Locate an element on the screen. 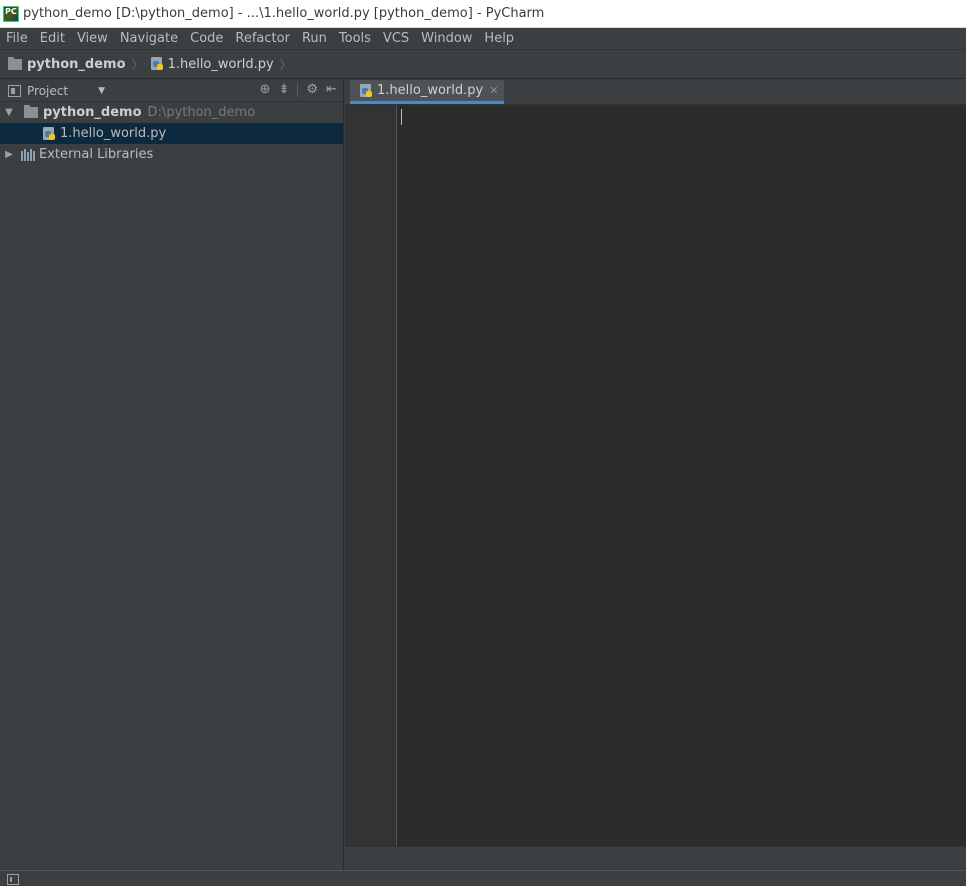 The height and width of the screenshot is (886, 966). tree-item-hello-world: 1.hello_world.py is located at coordinates (171, 133).